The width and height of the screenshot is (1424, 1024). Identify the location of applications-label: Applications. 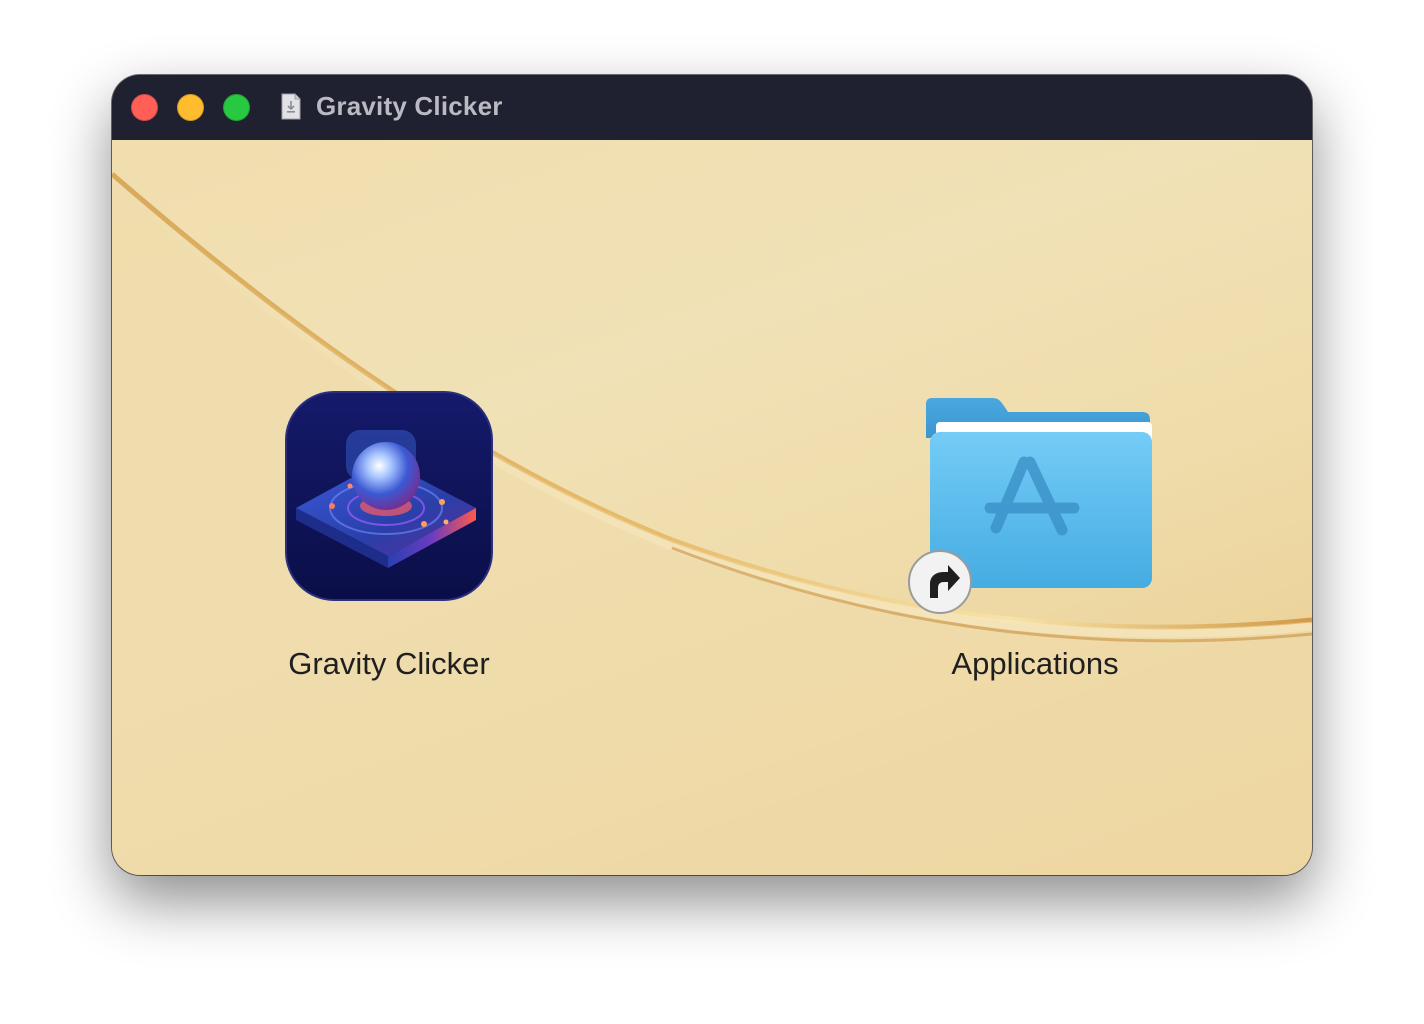
(1035, 663).